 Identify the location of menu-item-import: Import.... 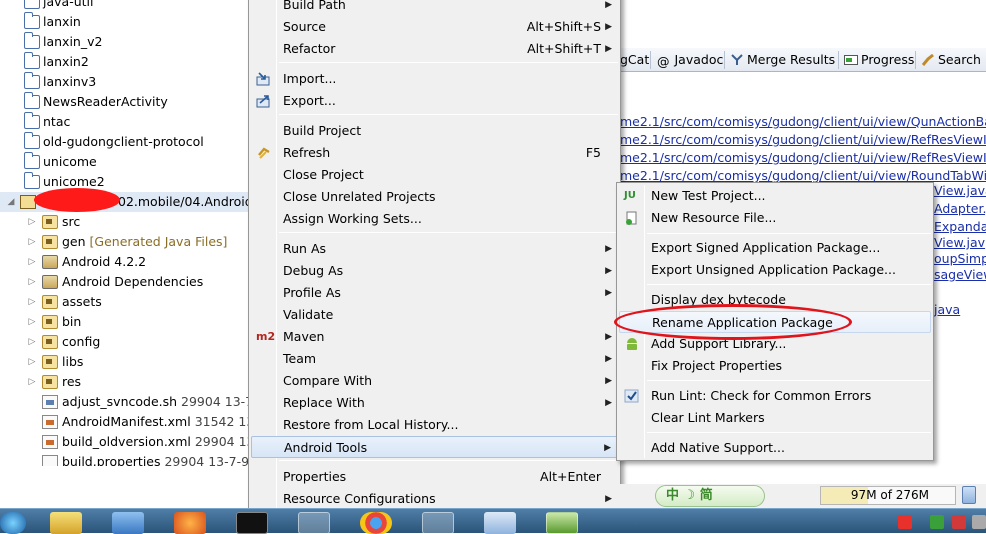
(434, 79).